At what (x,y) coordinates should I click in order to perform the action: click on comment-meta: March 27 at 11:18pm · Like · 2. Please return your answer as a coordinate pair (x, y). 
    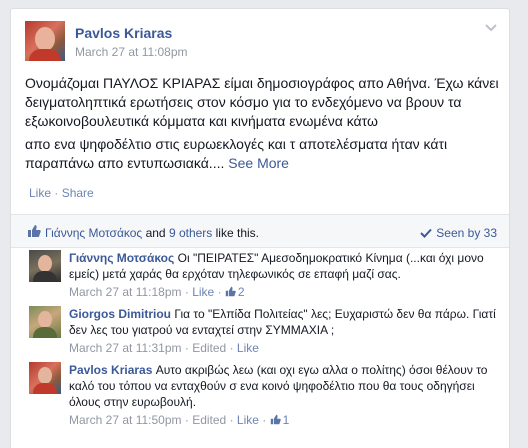
    Looking at the image, I should click on (284, 292).